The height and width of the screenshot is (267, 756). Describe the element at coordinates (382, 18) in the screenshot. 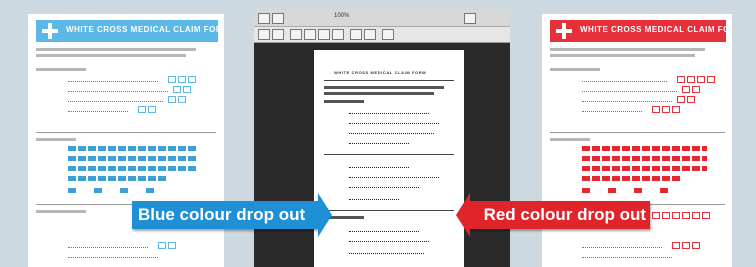

I see `viewer-toolbar-top: 100%` at that location.